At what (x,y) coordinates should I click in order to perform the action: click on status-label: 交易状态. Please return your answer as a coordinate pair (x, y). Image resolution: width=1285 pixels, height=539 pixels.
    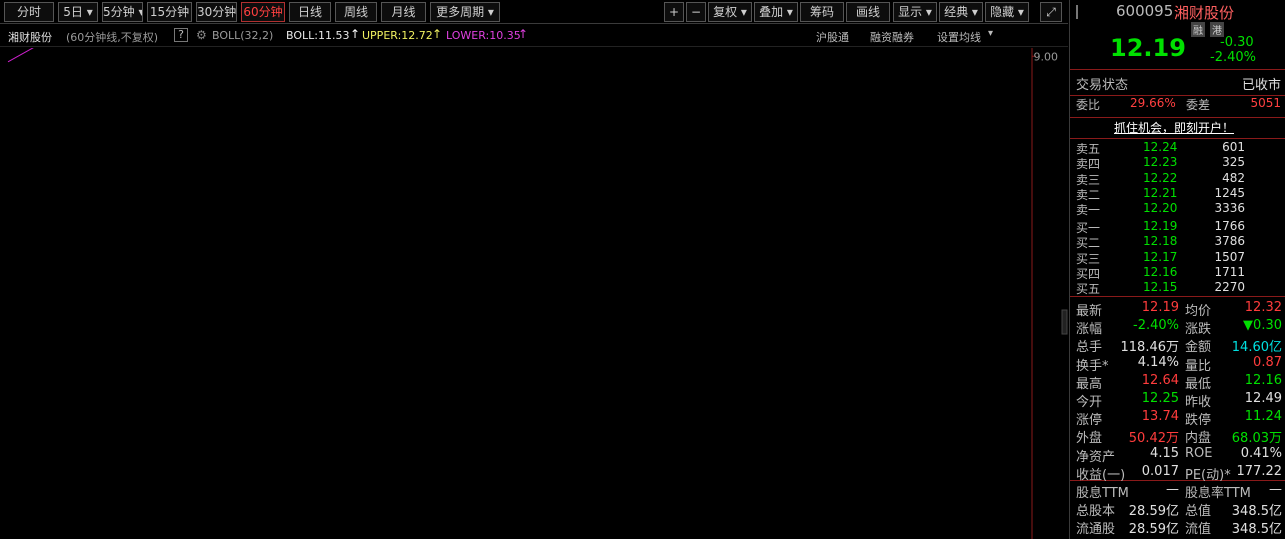
    Looking at the image, I should click on (1102, 85).